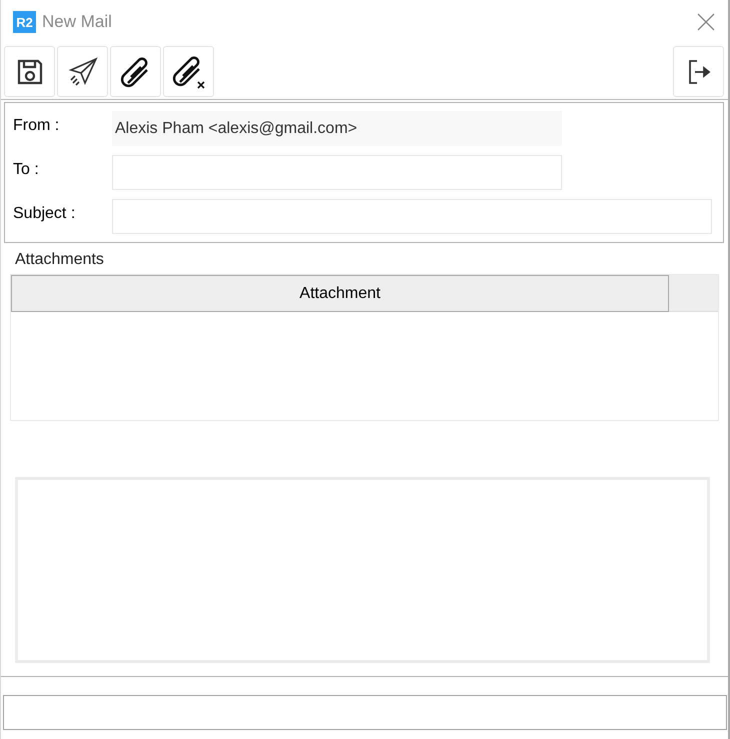  I want to click on save-icon, so click(30, 72).